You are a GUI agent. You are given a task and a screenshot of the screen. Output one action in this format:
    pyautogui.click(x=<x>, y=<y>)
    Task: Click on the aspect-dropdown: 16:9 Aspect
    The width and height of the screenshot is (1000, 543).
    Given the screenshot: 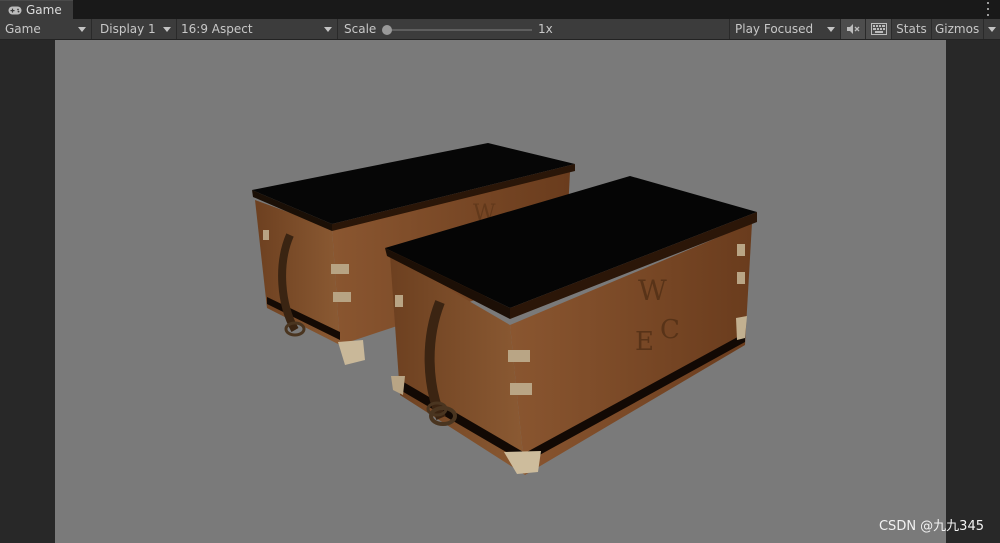 What is the action you would take?
    pyautogui.click(x=257, y=29)
    